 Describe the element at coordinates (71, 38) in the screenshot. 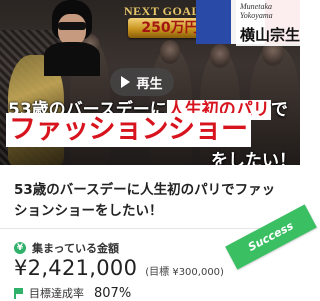

I see `designer-portrait` at that location.